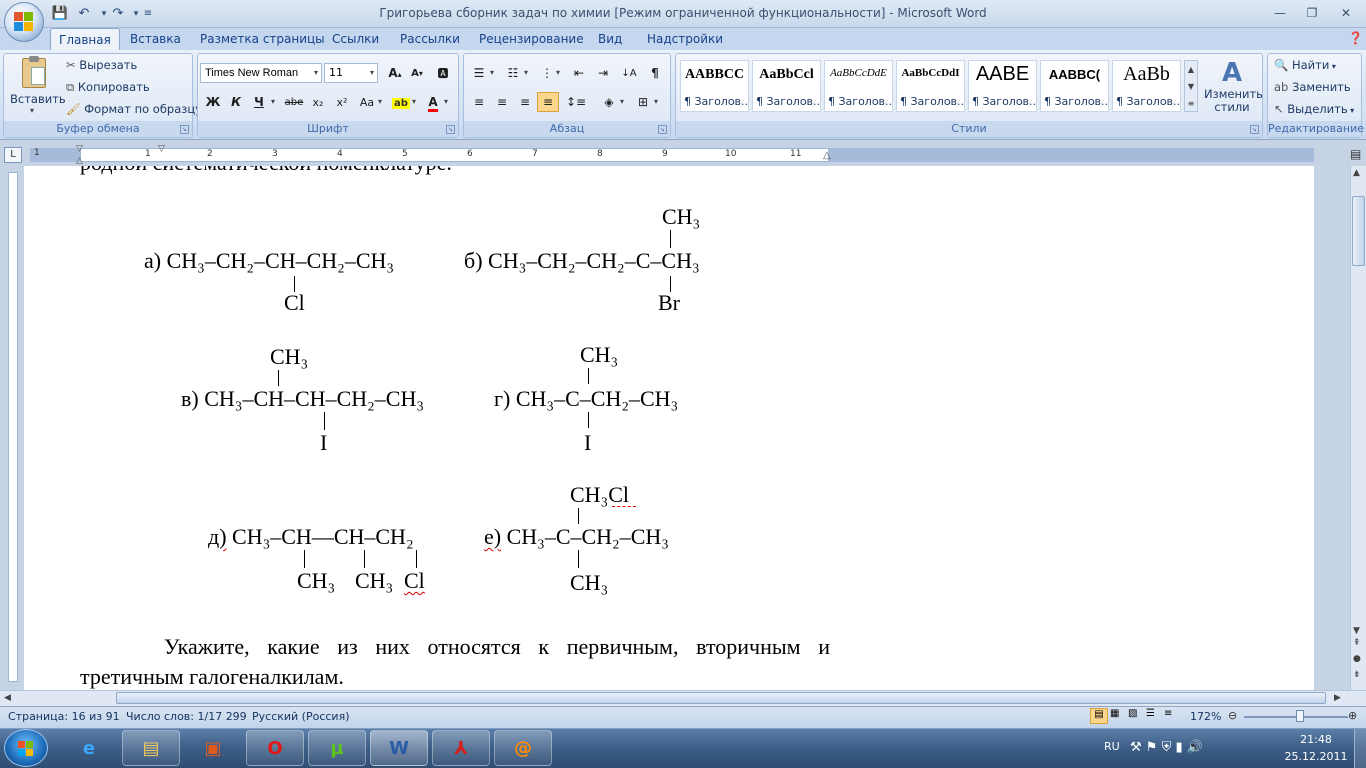  I want to click on font-color-dropdown-icon: ▾, so click(446, 101).